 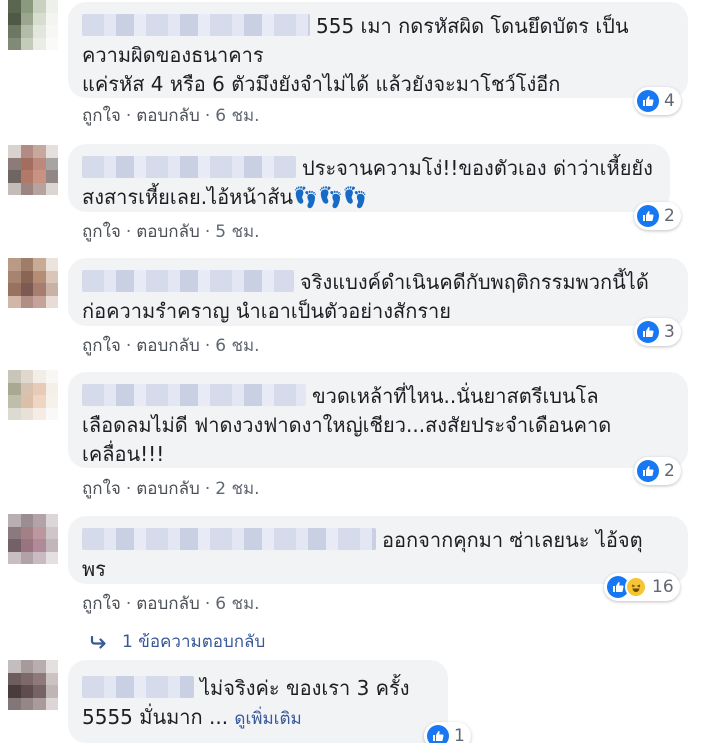 I want to click on reply-arrow-icon, so click(x=98, y=642).